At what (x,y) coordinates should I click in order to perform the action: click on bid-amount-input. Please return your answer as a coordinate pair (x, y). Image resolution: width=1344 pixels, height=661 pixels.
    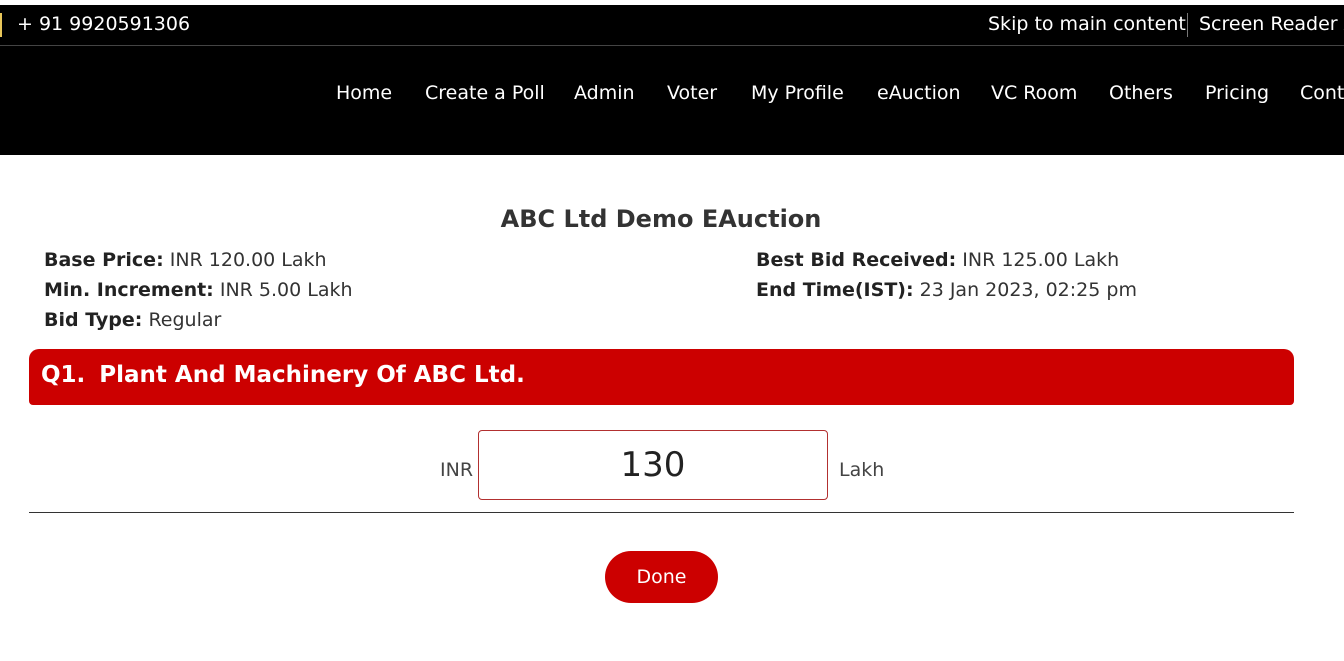
    Looking at the image, I should click on (653, 465).